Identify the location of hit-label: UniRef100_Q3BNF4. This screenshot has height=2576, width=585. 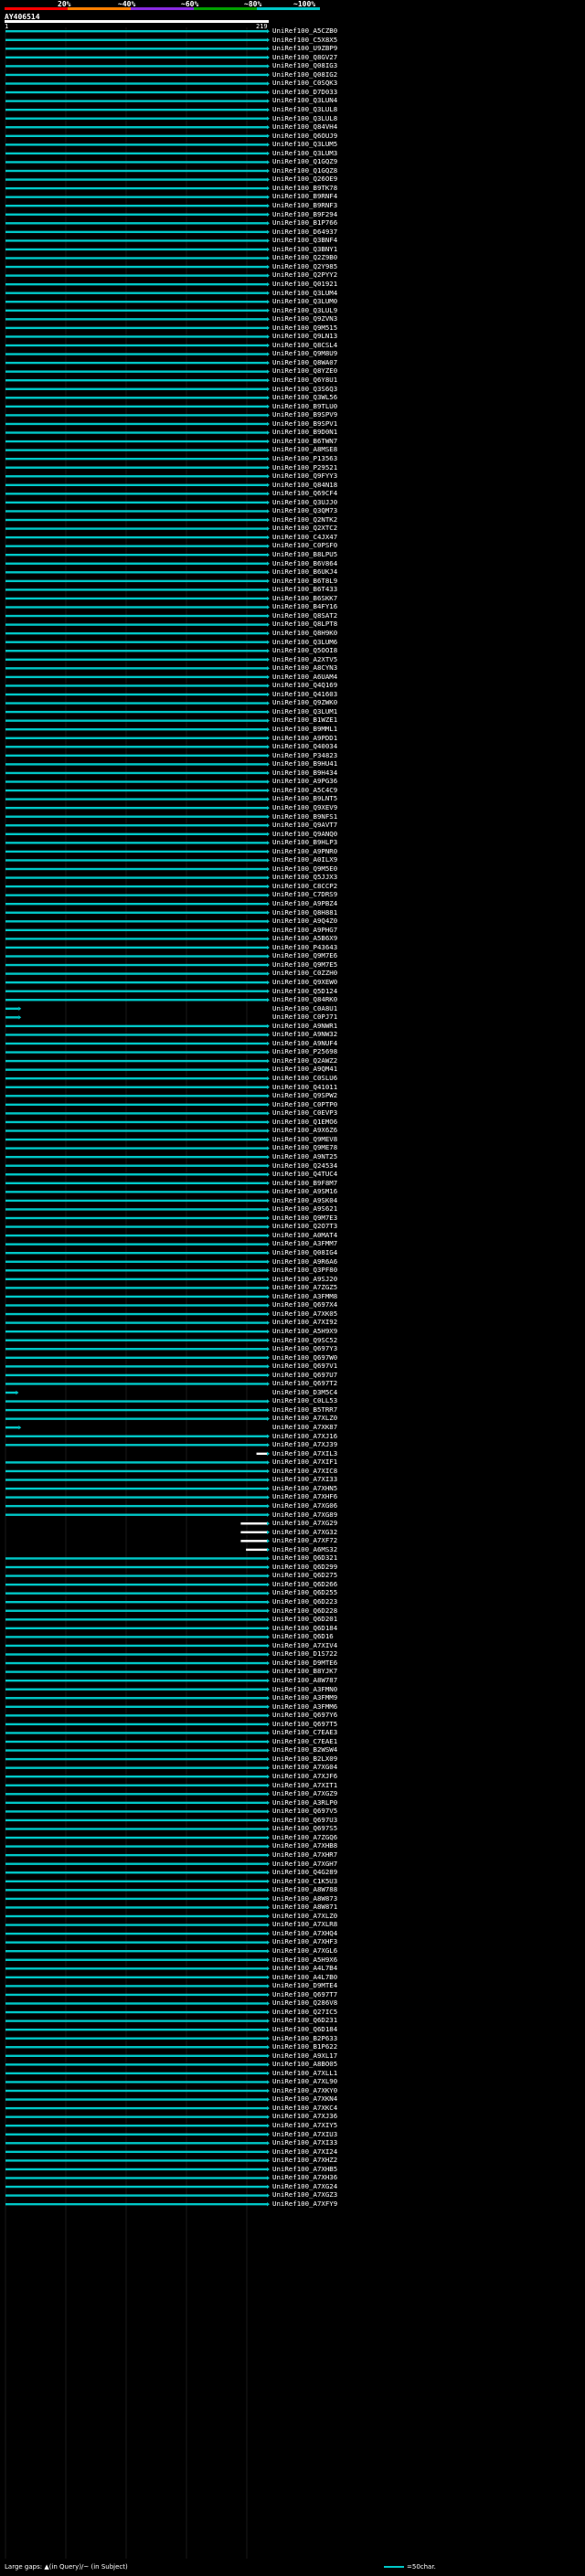
(304, 240).